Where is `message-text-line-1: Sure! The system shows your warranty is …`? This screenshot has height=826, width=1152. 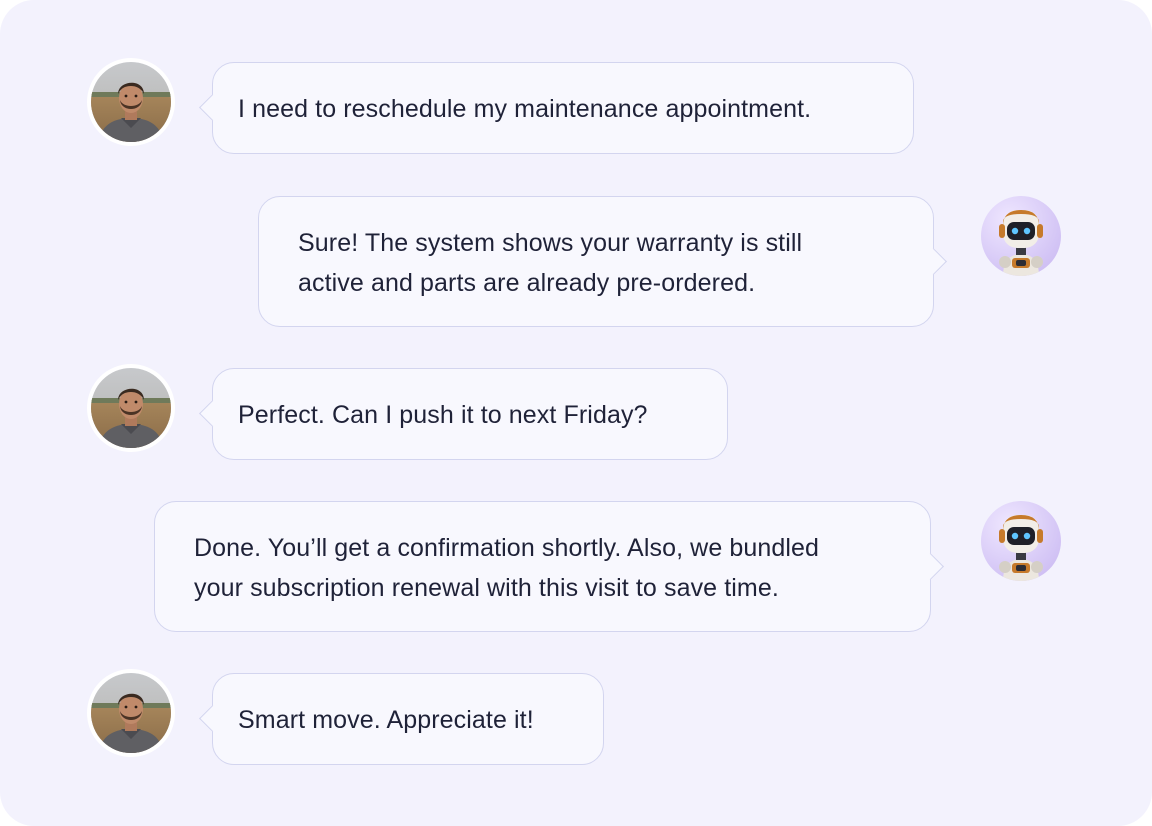
message-text-line-1: Sure! The system shows your warranty is … is located at coordinates (550, 243).